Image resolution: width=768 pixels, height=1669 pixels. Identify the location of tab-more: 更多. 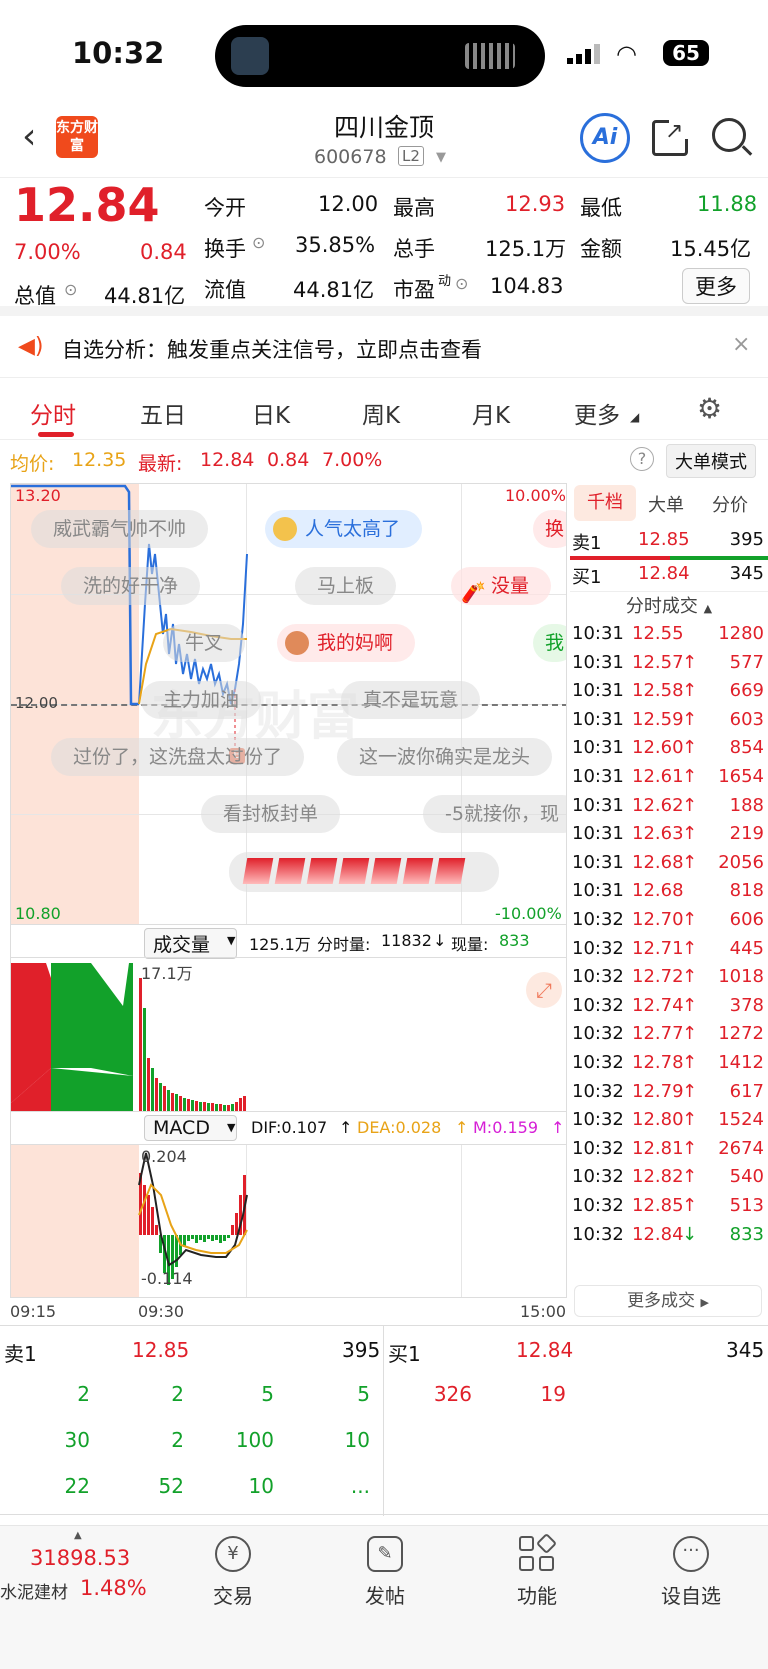
(597, 413).